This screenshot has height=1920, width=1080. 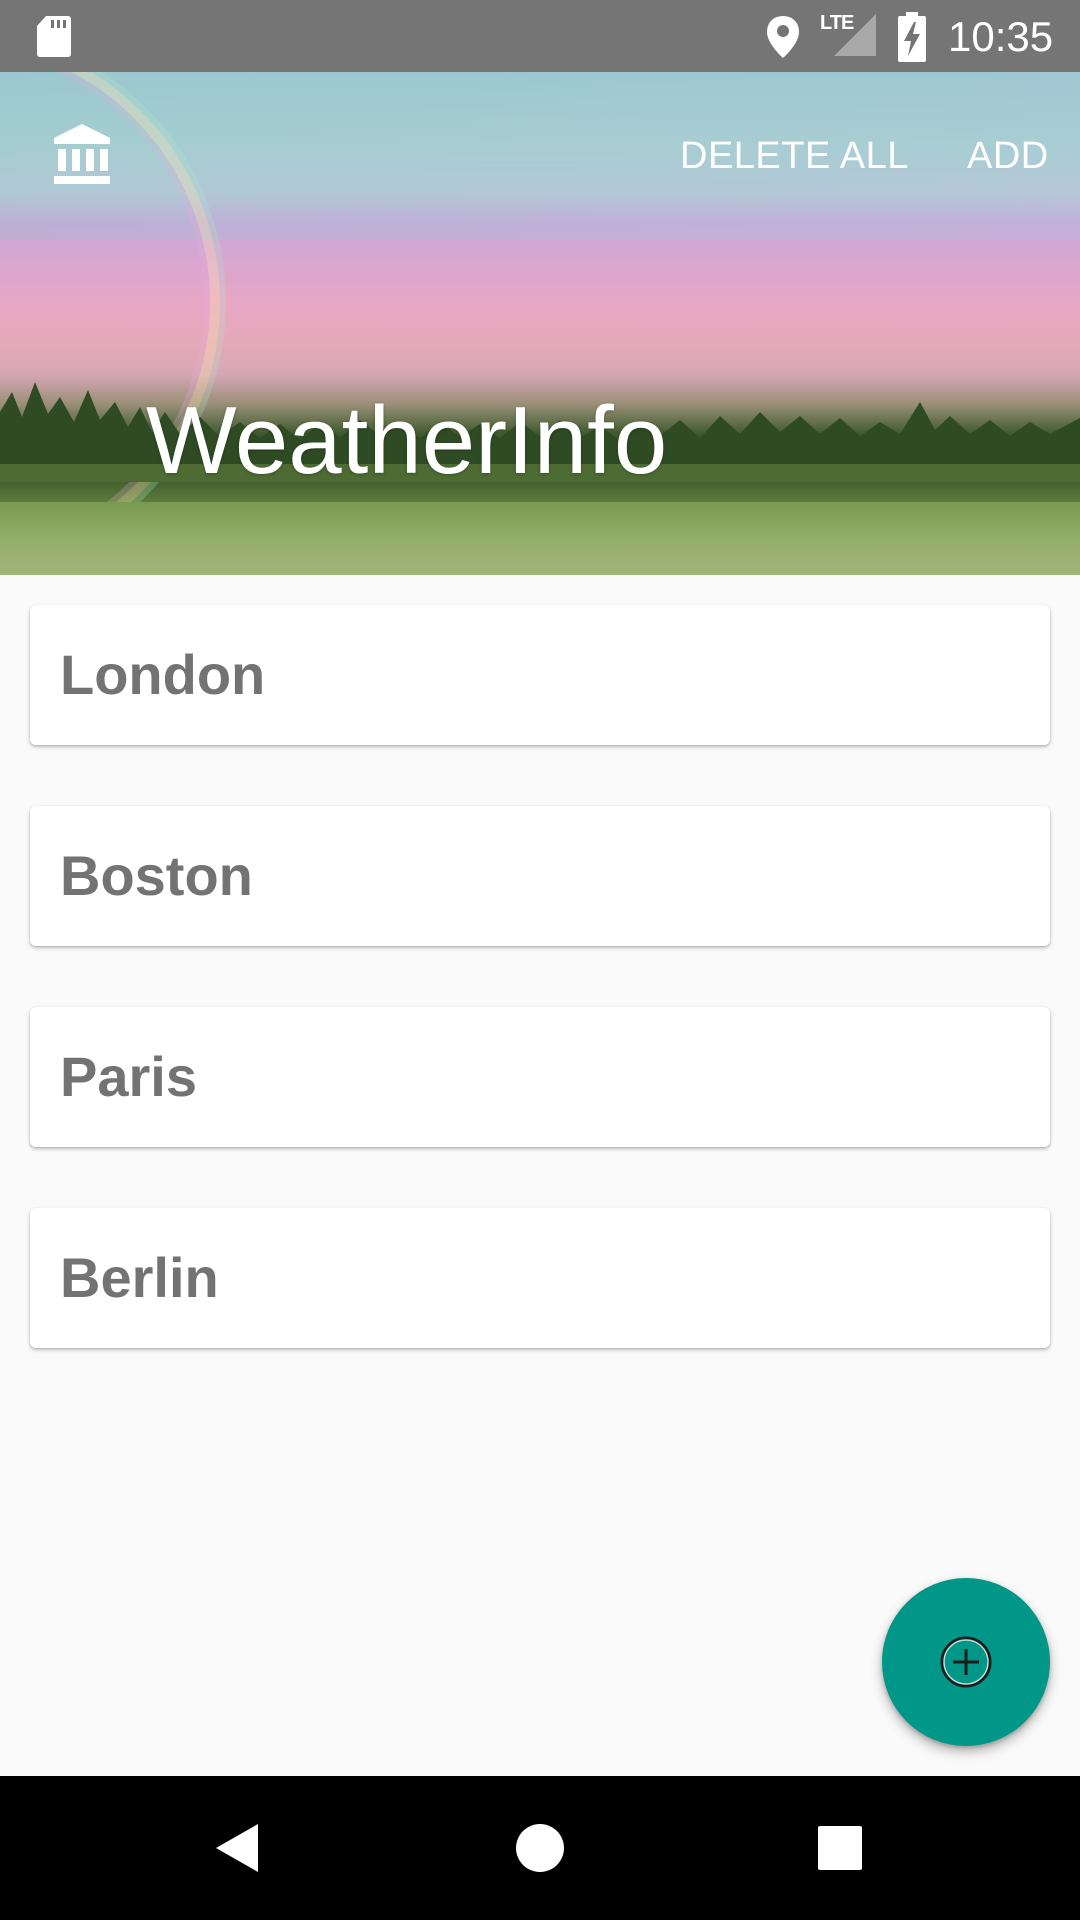 I want to click on city-card-paris: Paris, so click(x=540, y=1077).